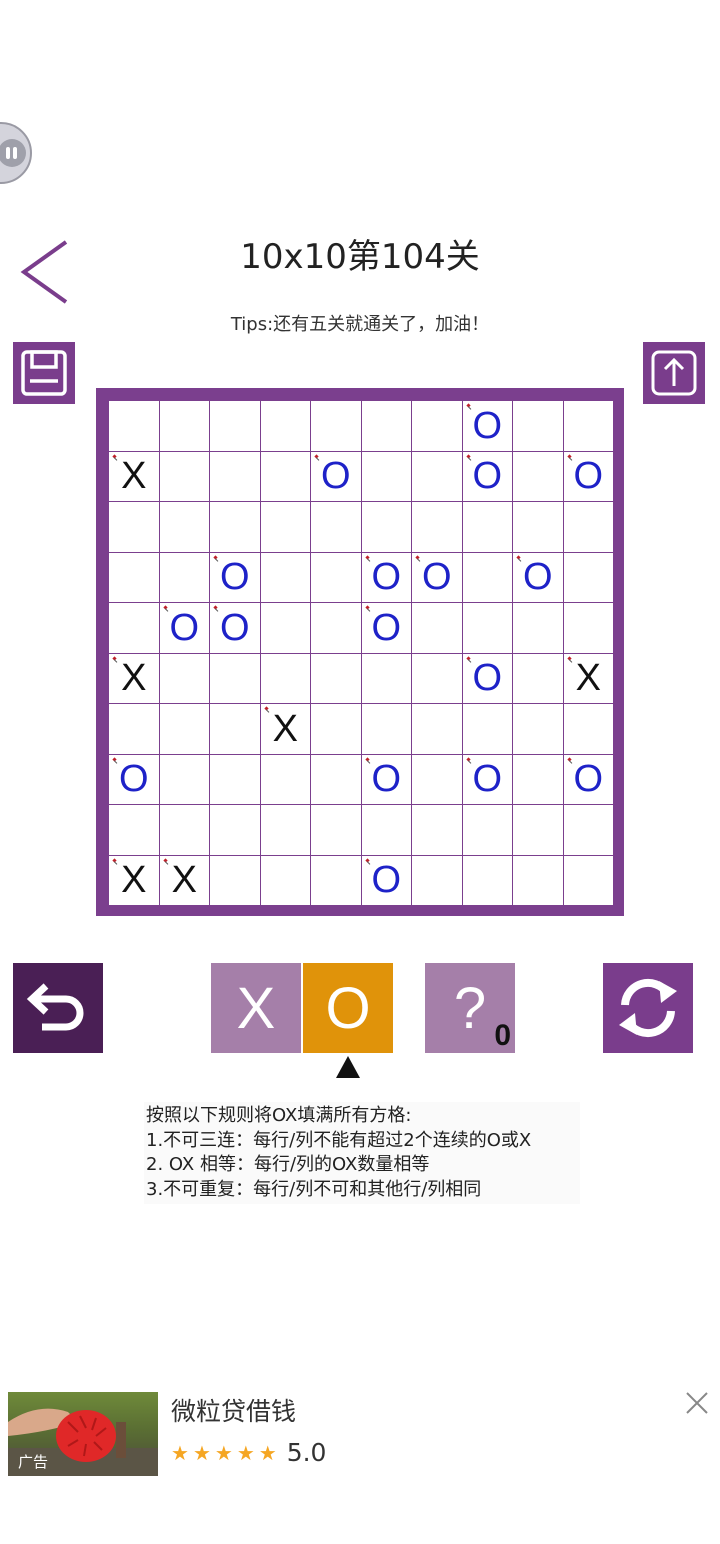 Image resolution: width=720 pixels, height=1544 pixels. Describe the element at coordinates (348, 1008) in the screenshot. I see `mode-o-button: O` at that location.